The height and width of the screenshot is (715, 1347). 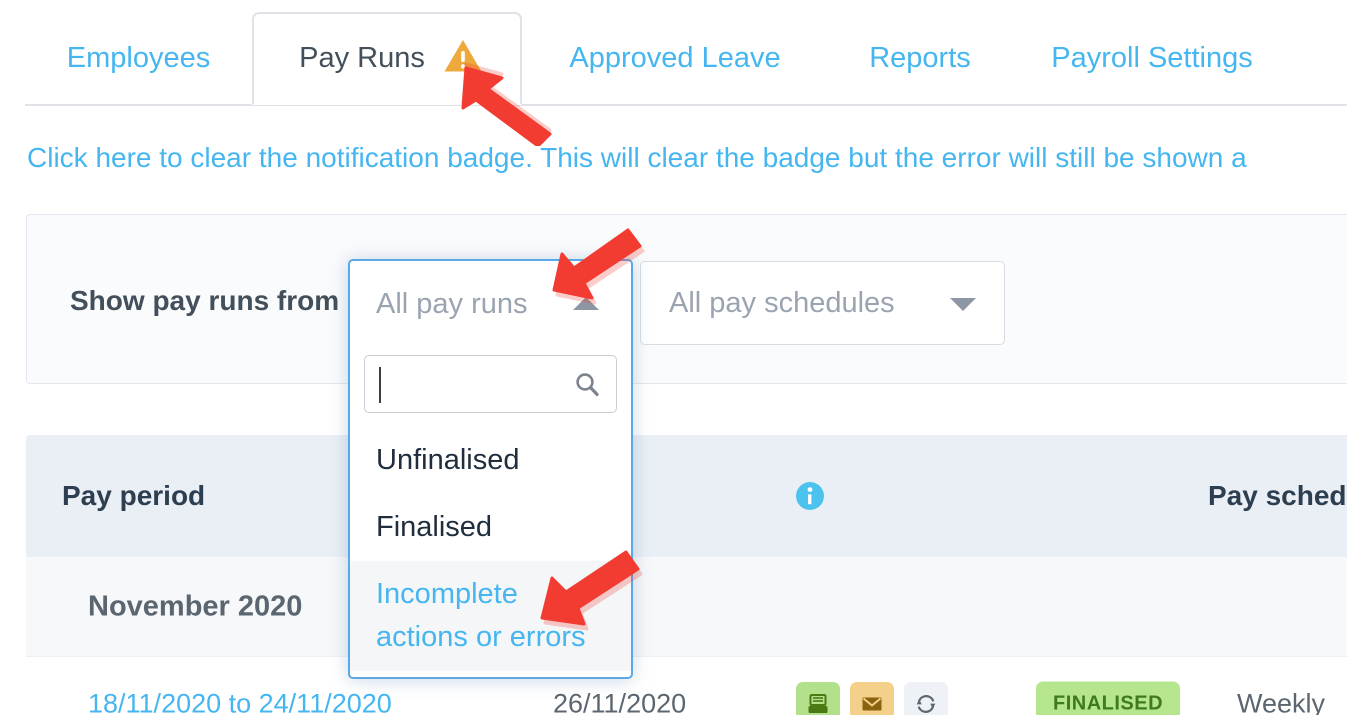 I want to click on pay-runs-option-unfinalised-label: Unfinalised, so click(x=448, y=460).